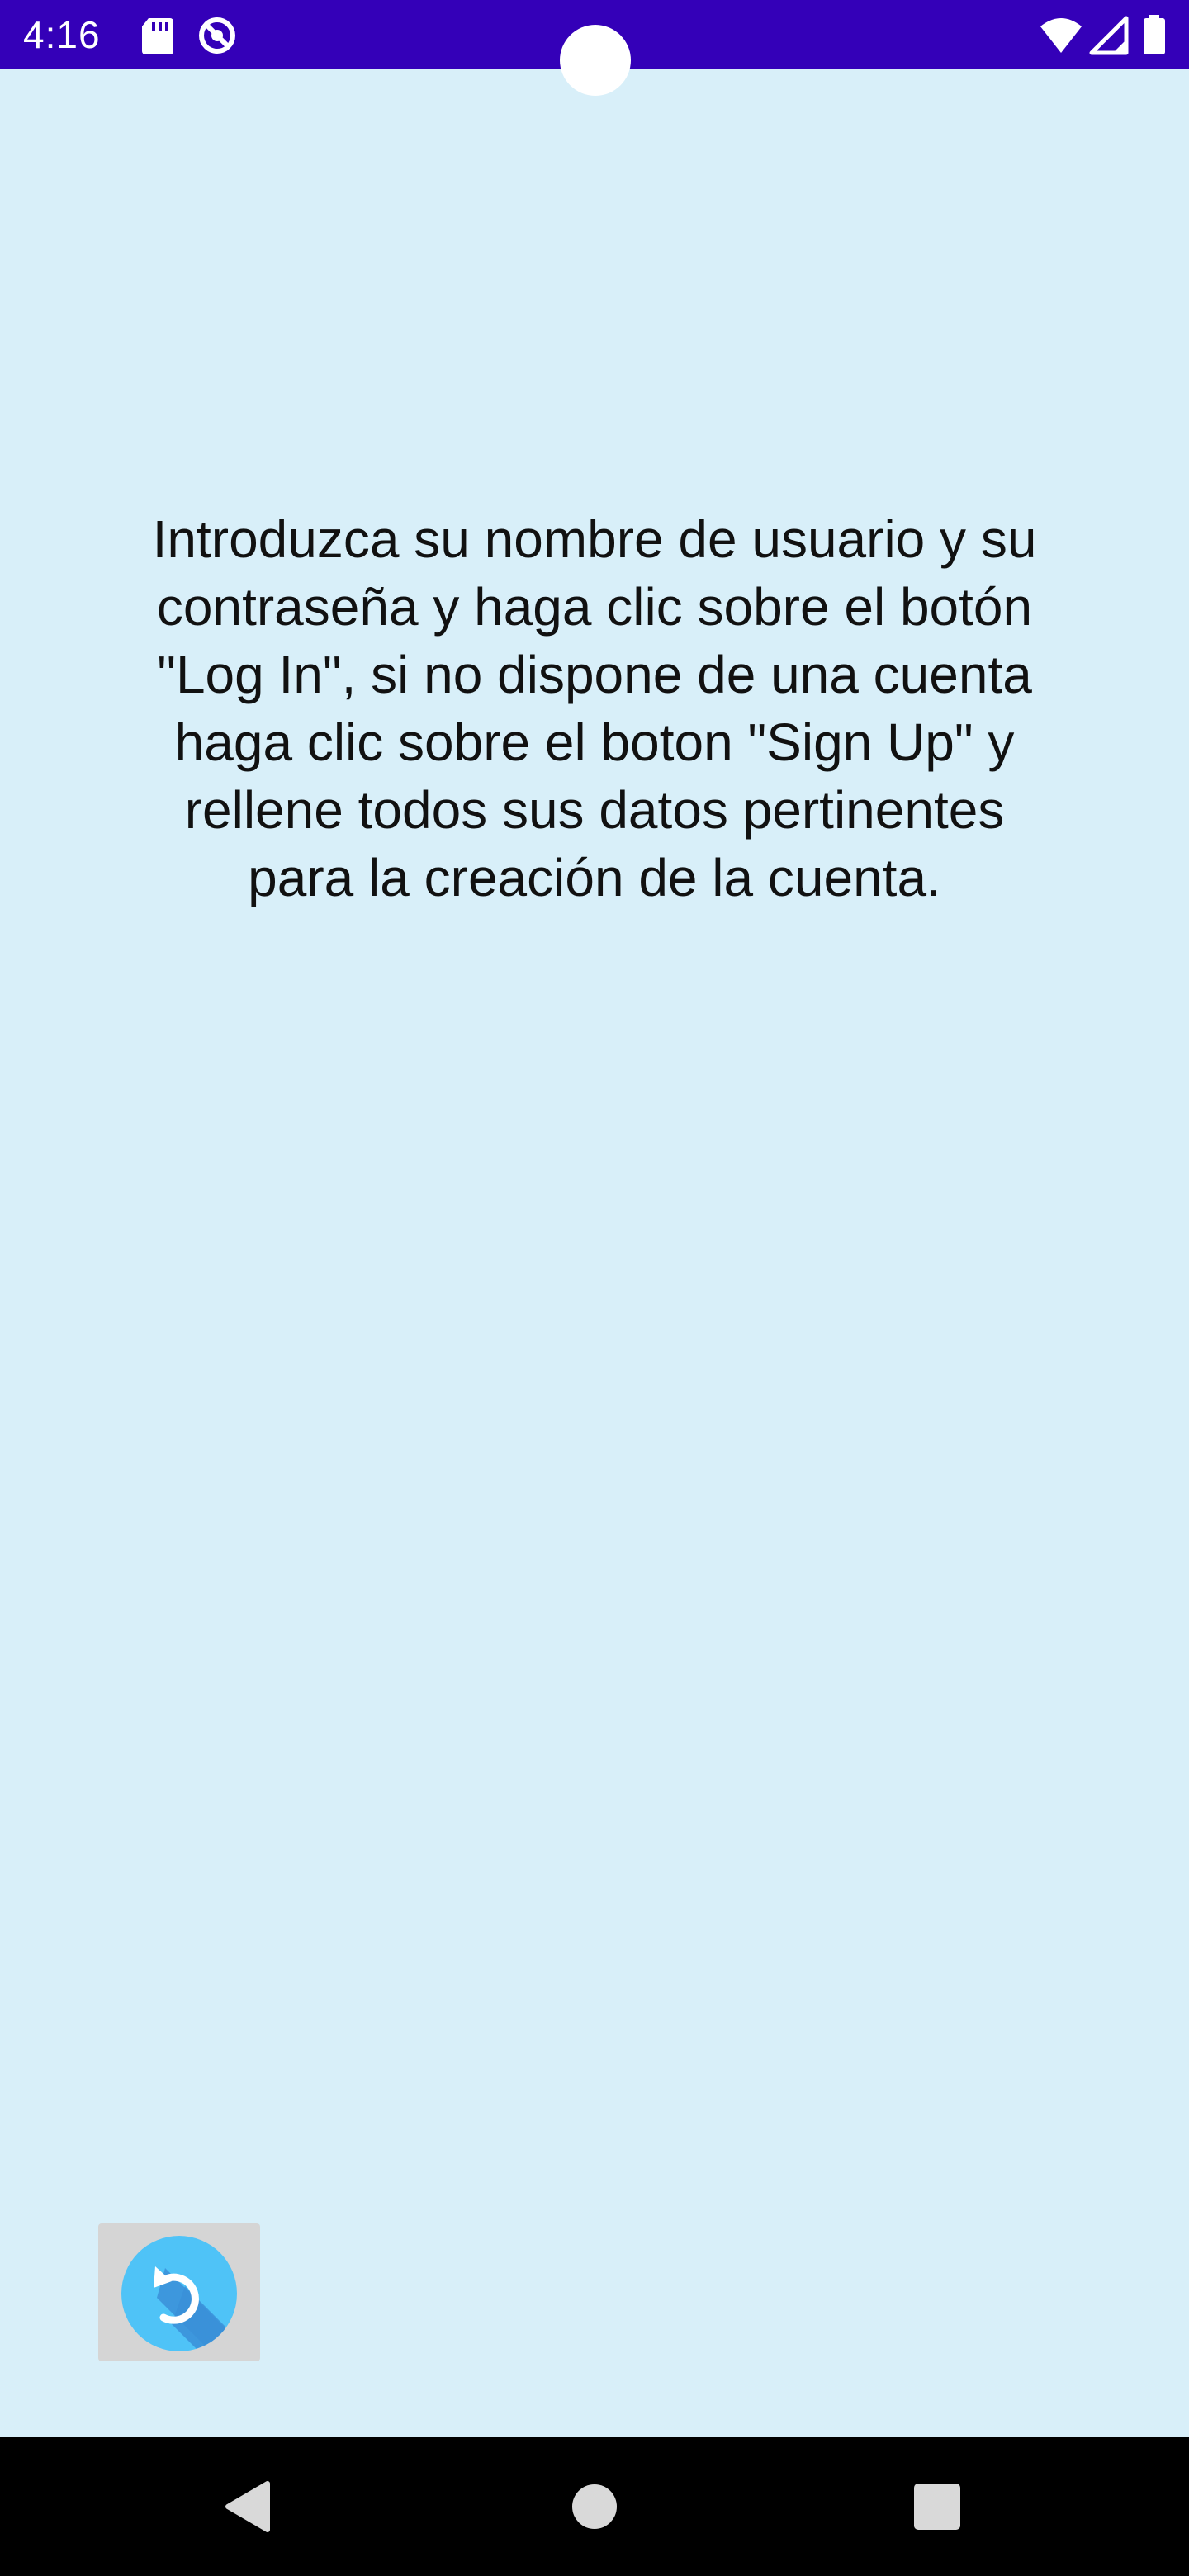 Image resolution: width=1189 pixels, height=2576 pixels. What do you see at coordinates (937, 2506) in the screenshot?
I see `recents-square-icon` at bounding box center [937, 2506].